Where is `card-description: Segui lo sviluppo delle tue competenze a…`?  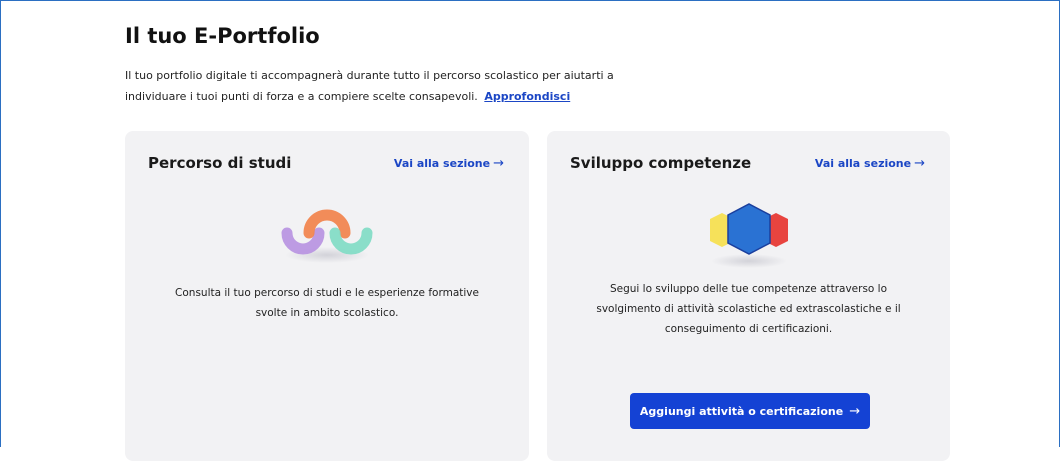
card-description: Segui lo sviluppo delle tue competenze a… is located at coordinates (748, 309).